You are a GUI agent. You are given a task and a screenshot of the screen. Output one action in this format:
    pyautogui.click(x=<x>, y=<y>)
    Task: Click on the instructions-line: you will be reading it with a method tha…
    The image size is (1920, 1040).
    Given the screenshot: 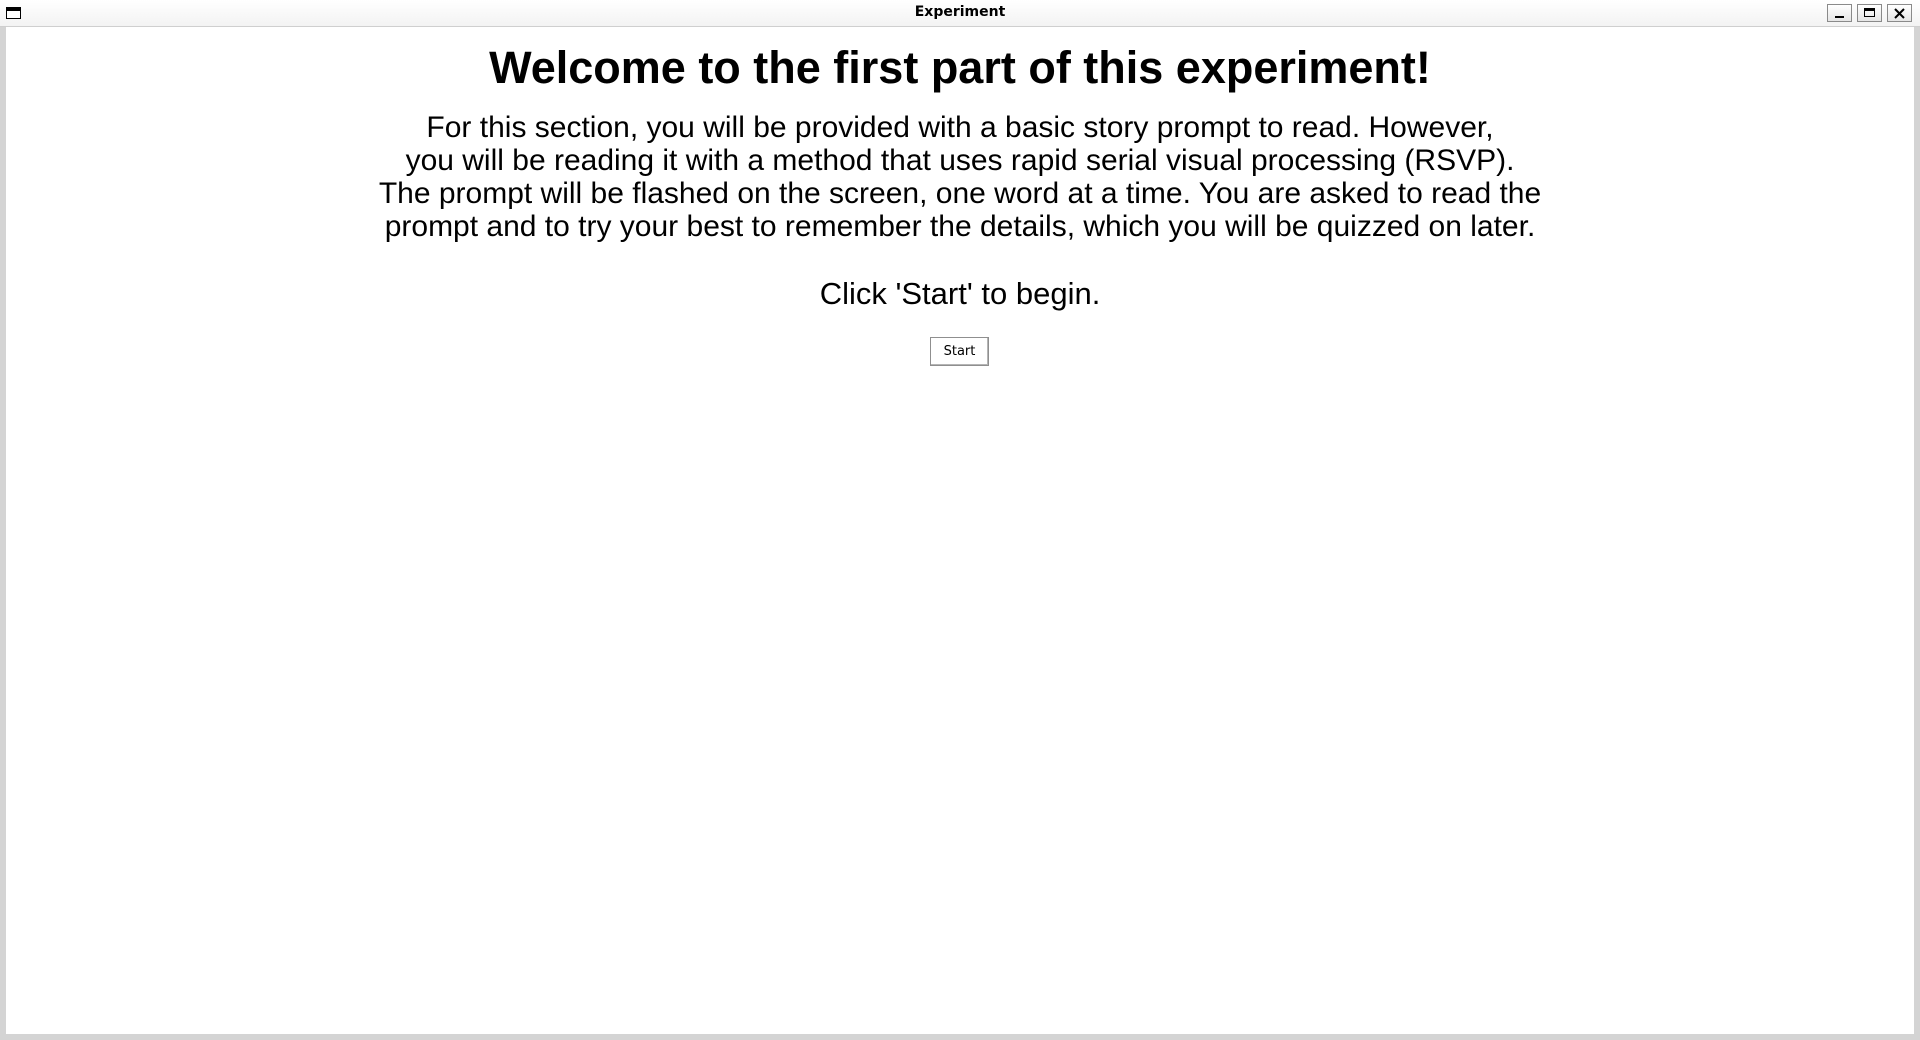 What is the action you would take?
    pyautogui.click(x=960, y=160)
    